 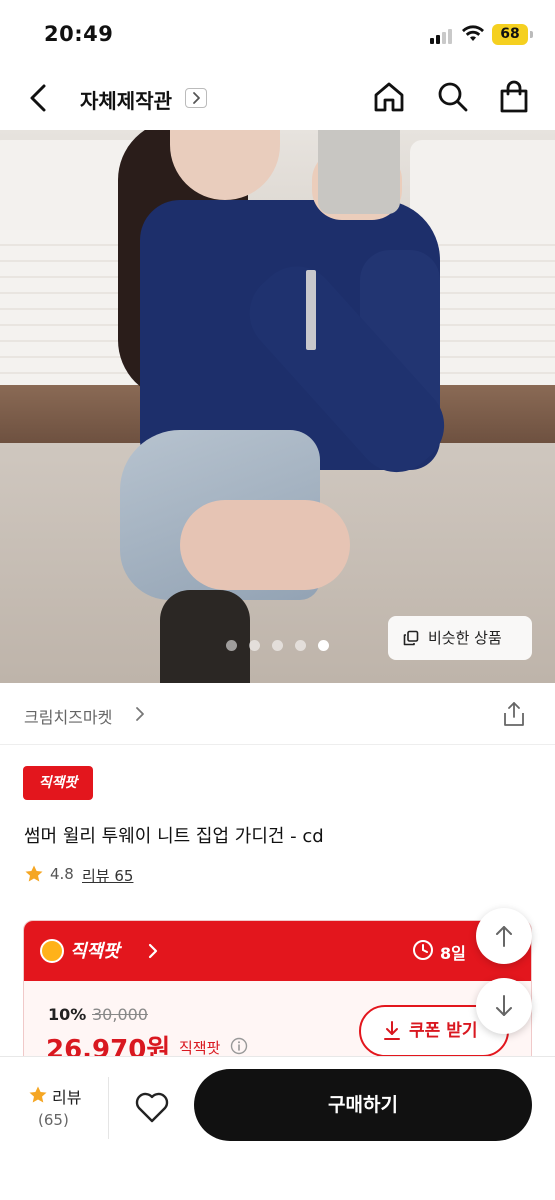 What do you see at coordinates (95, 951) in the screenshot?
I see `promo-brand: 직잭팟` at bounding box center [95, 951].